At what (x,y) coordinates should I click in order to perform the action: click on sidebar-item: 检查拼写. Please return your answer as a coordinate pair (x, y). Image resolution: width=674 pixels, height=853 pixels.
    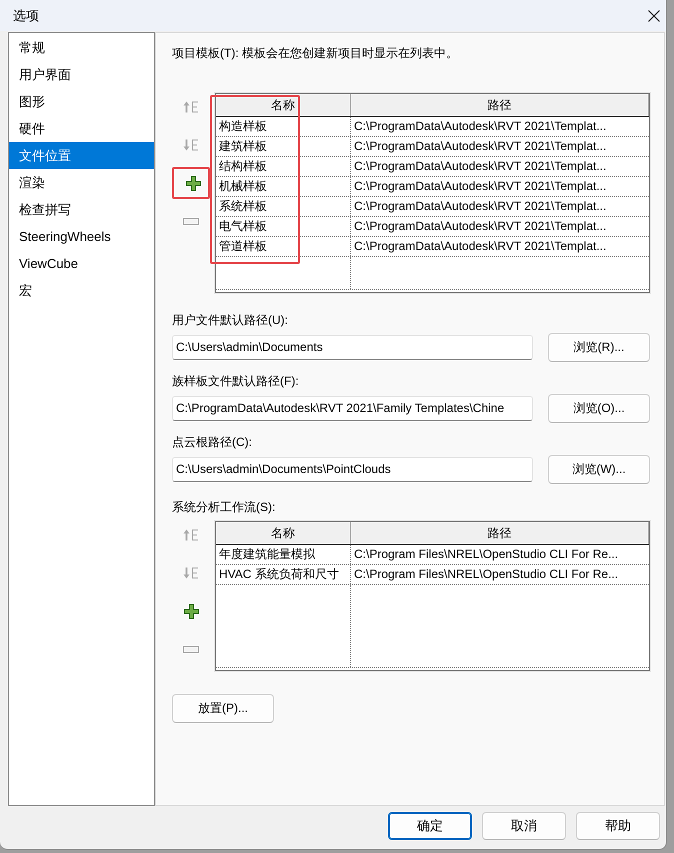
    Looking at the image, I should click on (81, 209).